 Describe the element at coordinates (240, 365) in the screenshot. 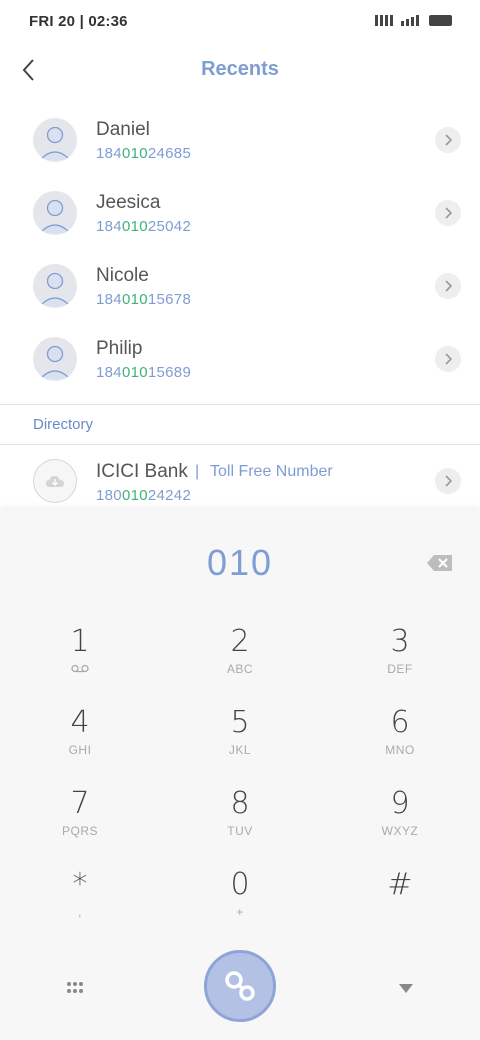

I see `recent-contact-row: Philip 18401015689` at that location.